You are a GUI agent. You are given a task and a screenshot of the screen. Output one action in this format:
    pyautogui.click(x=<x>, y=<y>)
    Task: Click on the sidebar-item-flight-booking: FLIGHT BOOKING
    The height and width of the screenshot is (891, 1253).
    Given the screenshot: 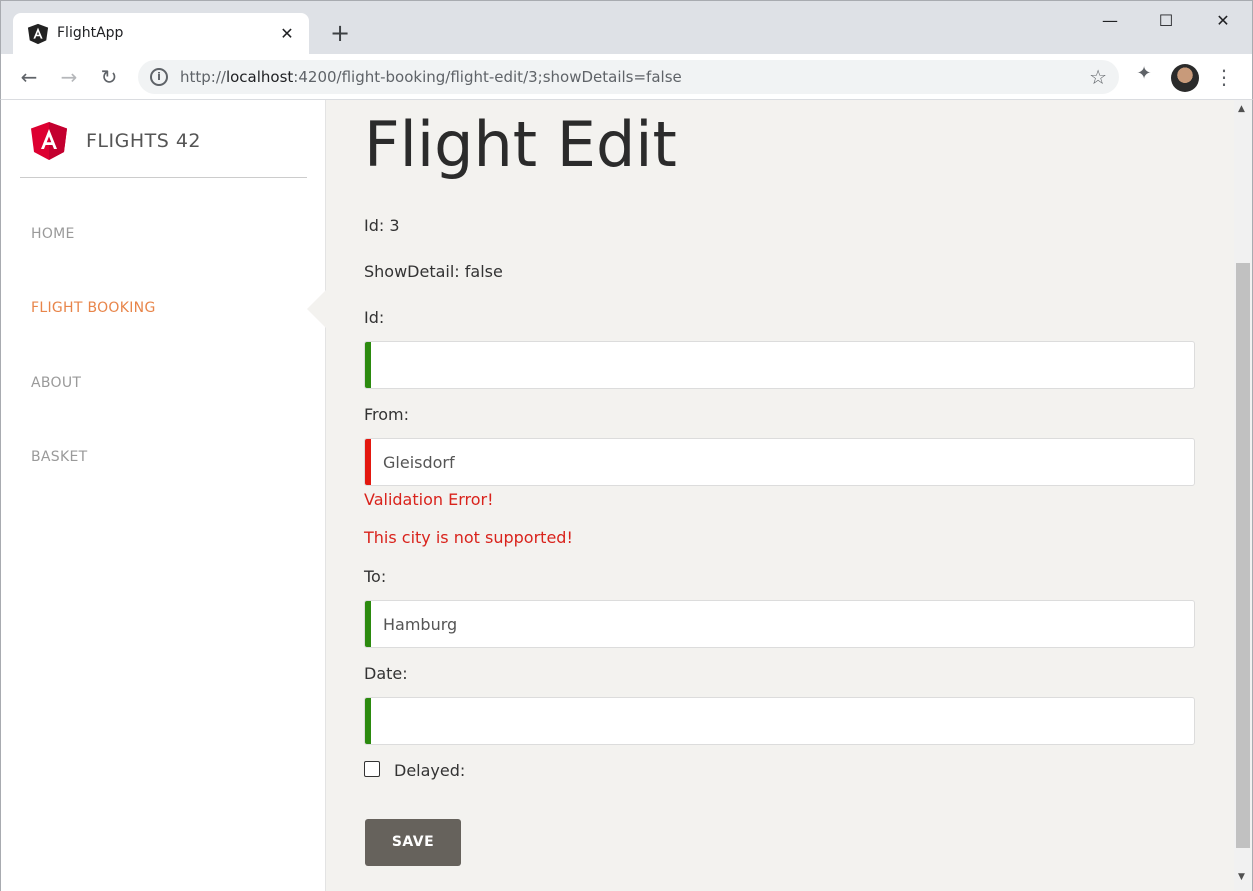 What is the action you would take?
    pyautogui.click(x=93, y=308)
    